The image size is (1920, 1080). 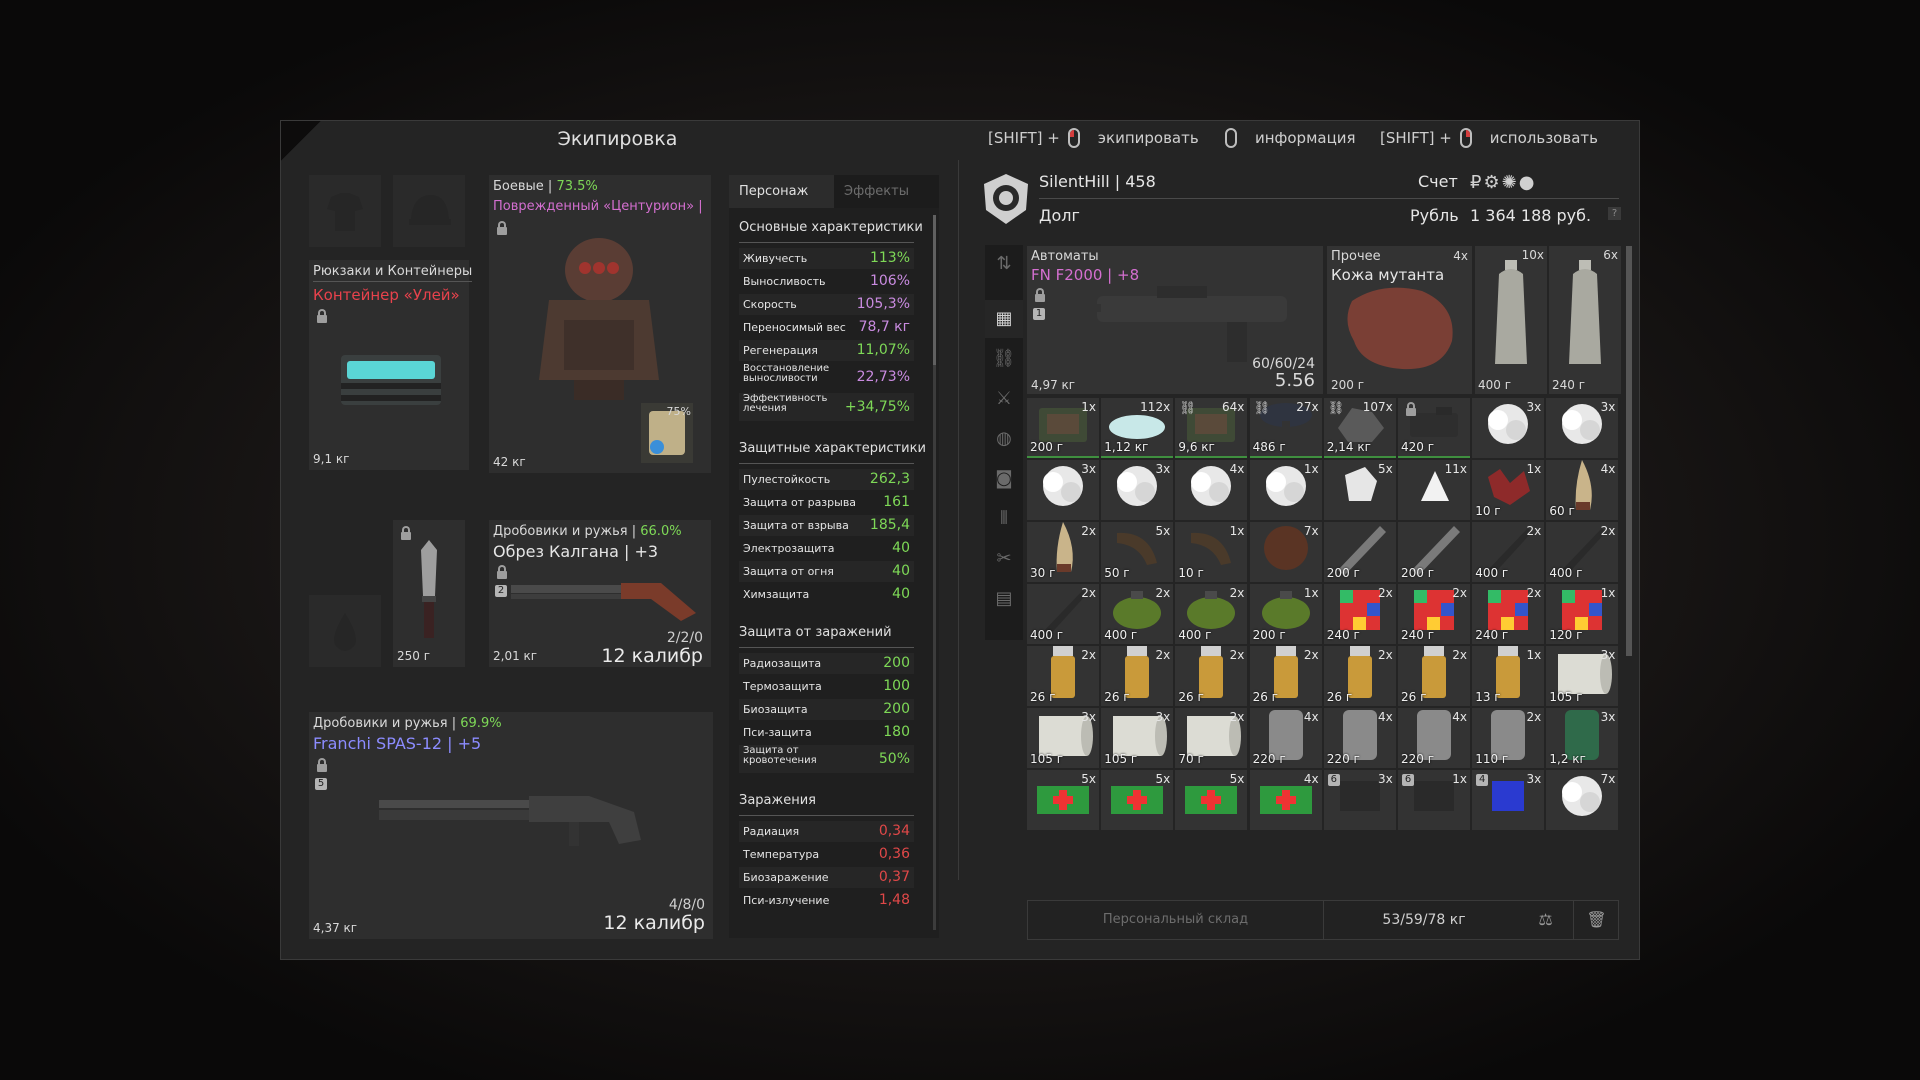 What do you see at coordinates (1508, 738) in the screenshot?
I see `inventory-item: 2x 110 г` at bounding box center [1508, 738].